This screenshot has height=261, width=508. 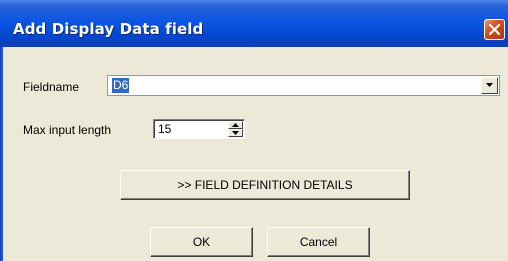 I want to click on fieldname-value: D6, so click(x=121, y=85).